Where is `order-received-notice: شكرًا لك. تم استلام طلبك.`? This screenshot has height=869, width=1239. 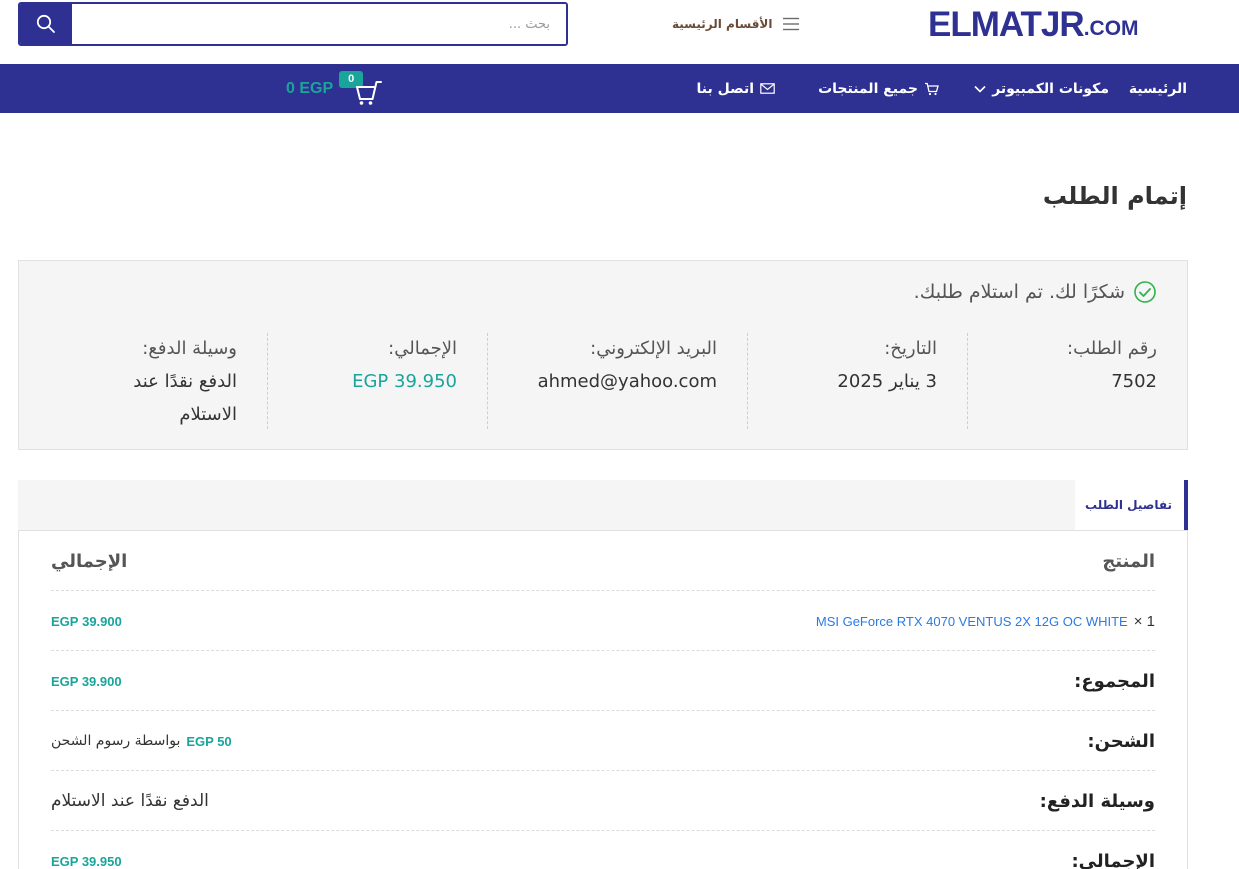
order-received-notice: شكرًا لك. تم استلام طلبك. is located at coordinates (1035, 292).